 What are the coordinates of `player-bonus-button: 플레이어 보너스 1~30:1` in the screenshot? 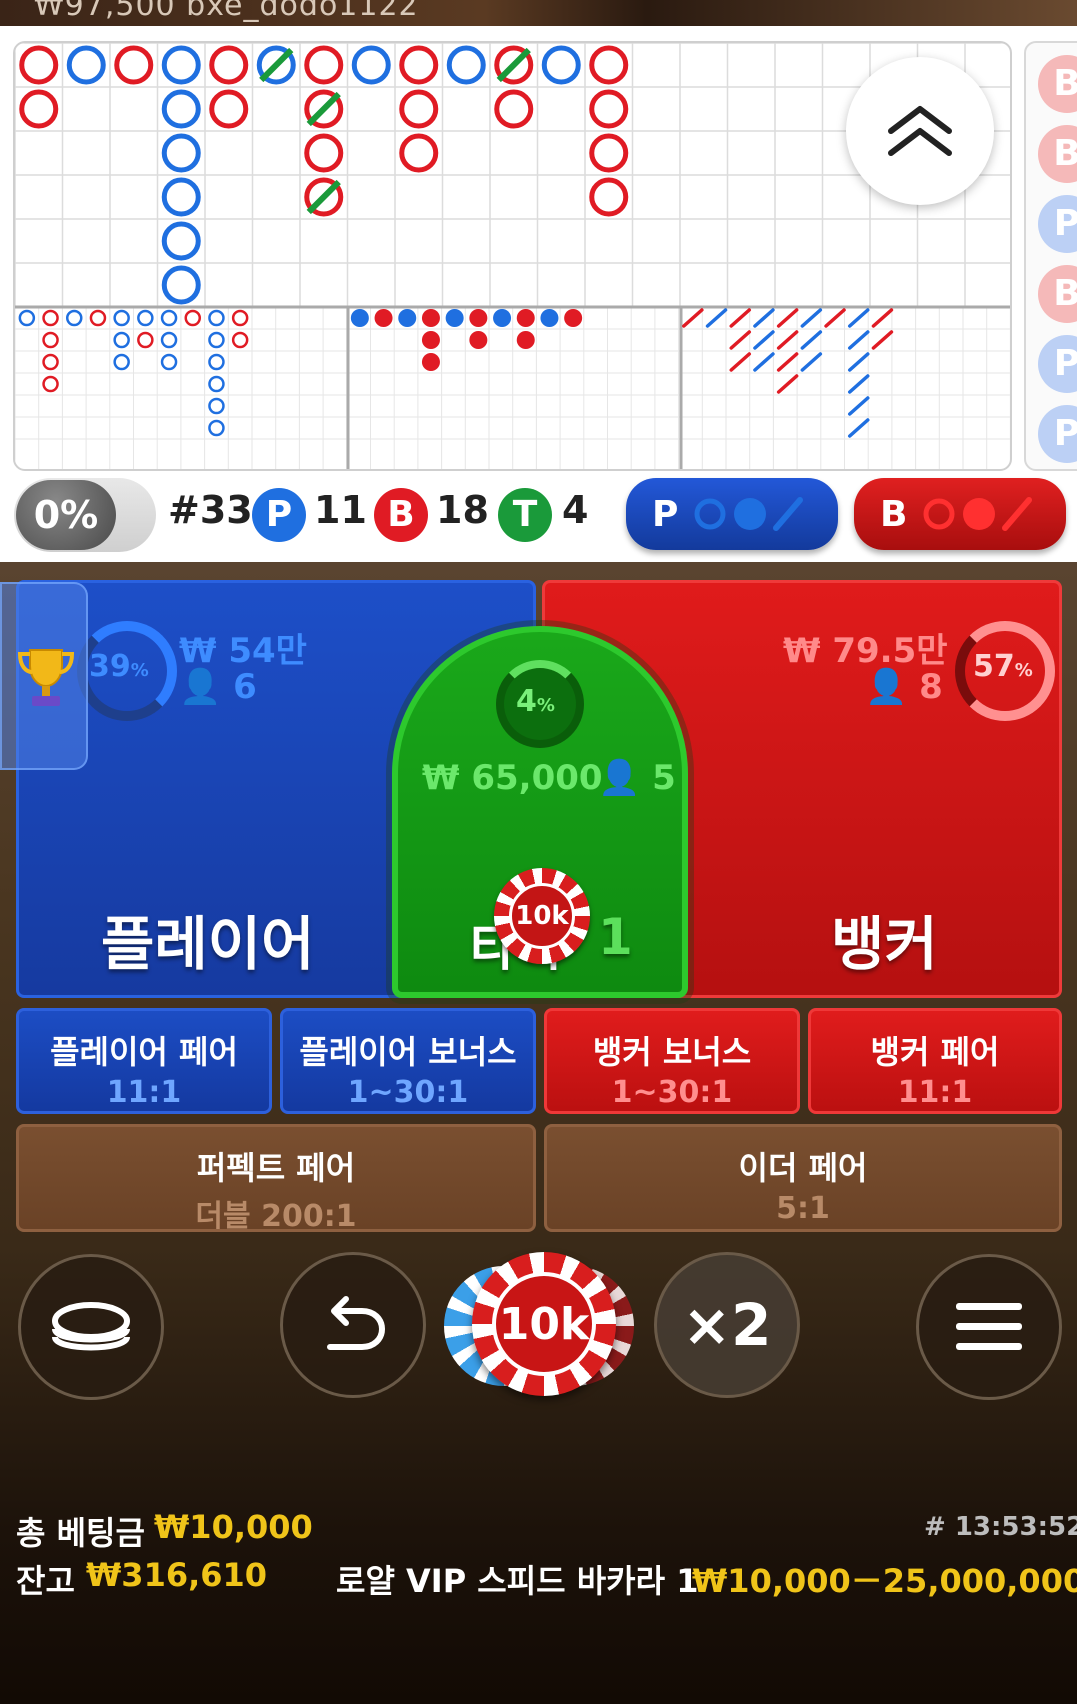 It's located at (408, 1061).